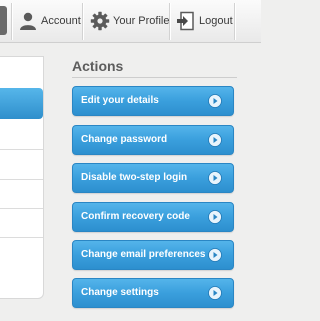 Image resolution: width=320 pixels, height=321 pixels. I want to click on nav-item-logout: Logout, so click(204, 21).